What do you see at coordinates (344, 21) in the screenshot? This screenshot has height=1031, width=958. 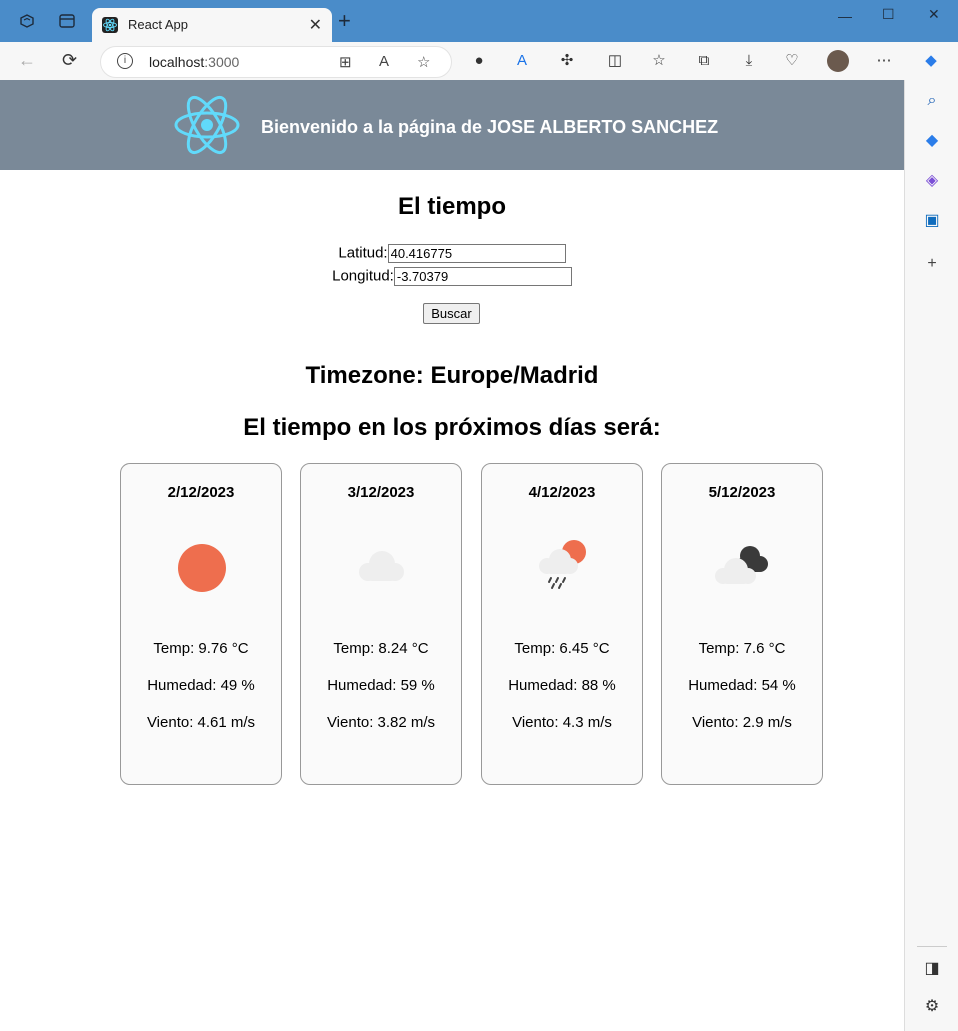 I see `new-tab-icon: +` at bounding box center [344, 21].